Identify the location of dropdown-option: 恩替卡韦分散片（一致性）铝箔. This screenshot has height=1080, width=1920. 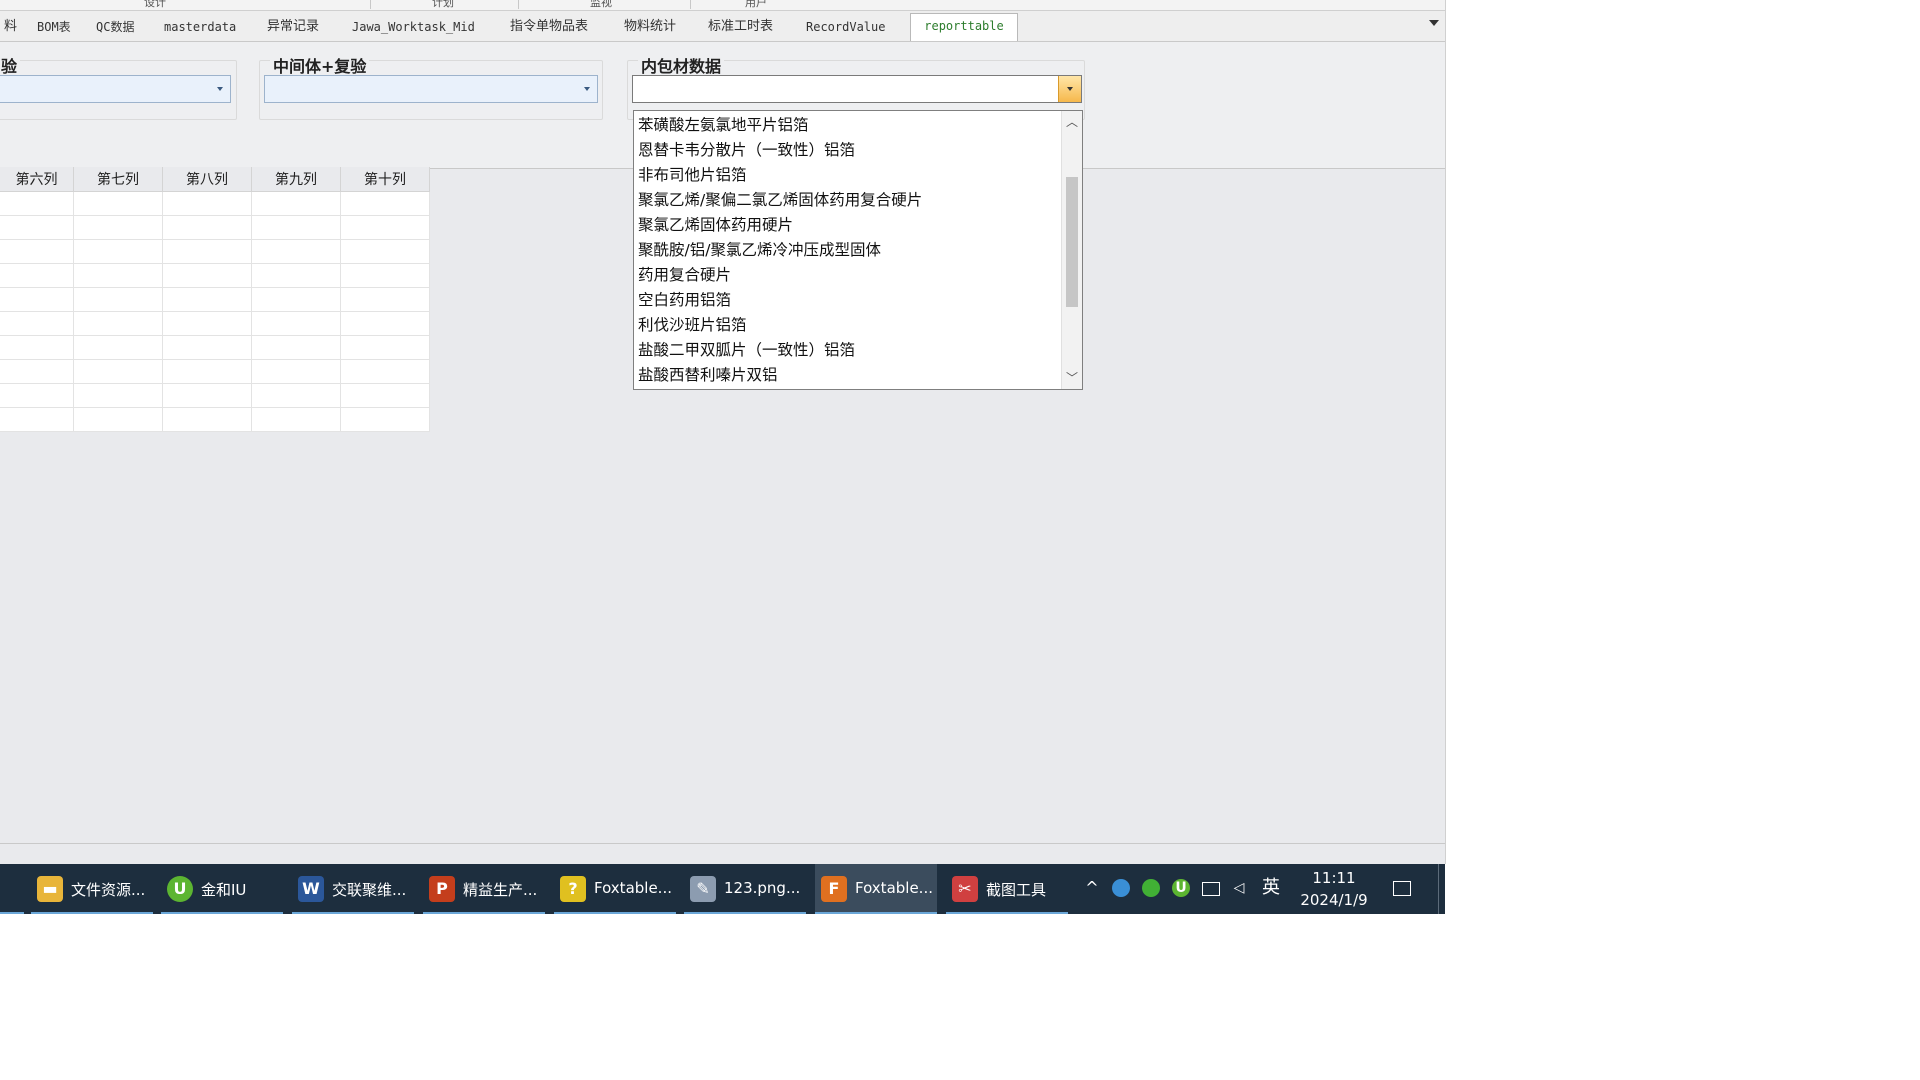
(860, 150).